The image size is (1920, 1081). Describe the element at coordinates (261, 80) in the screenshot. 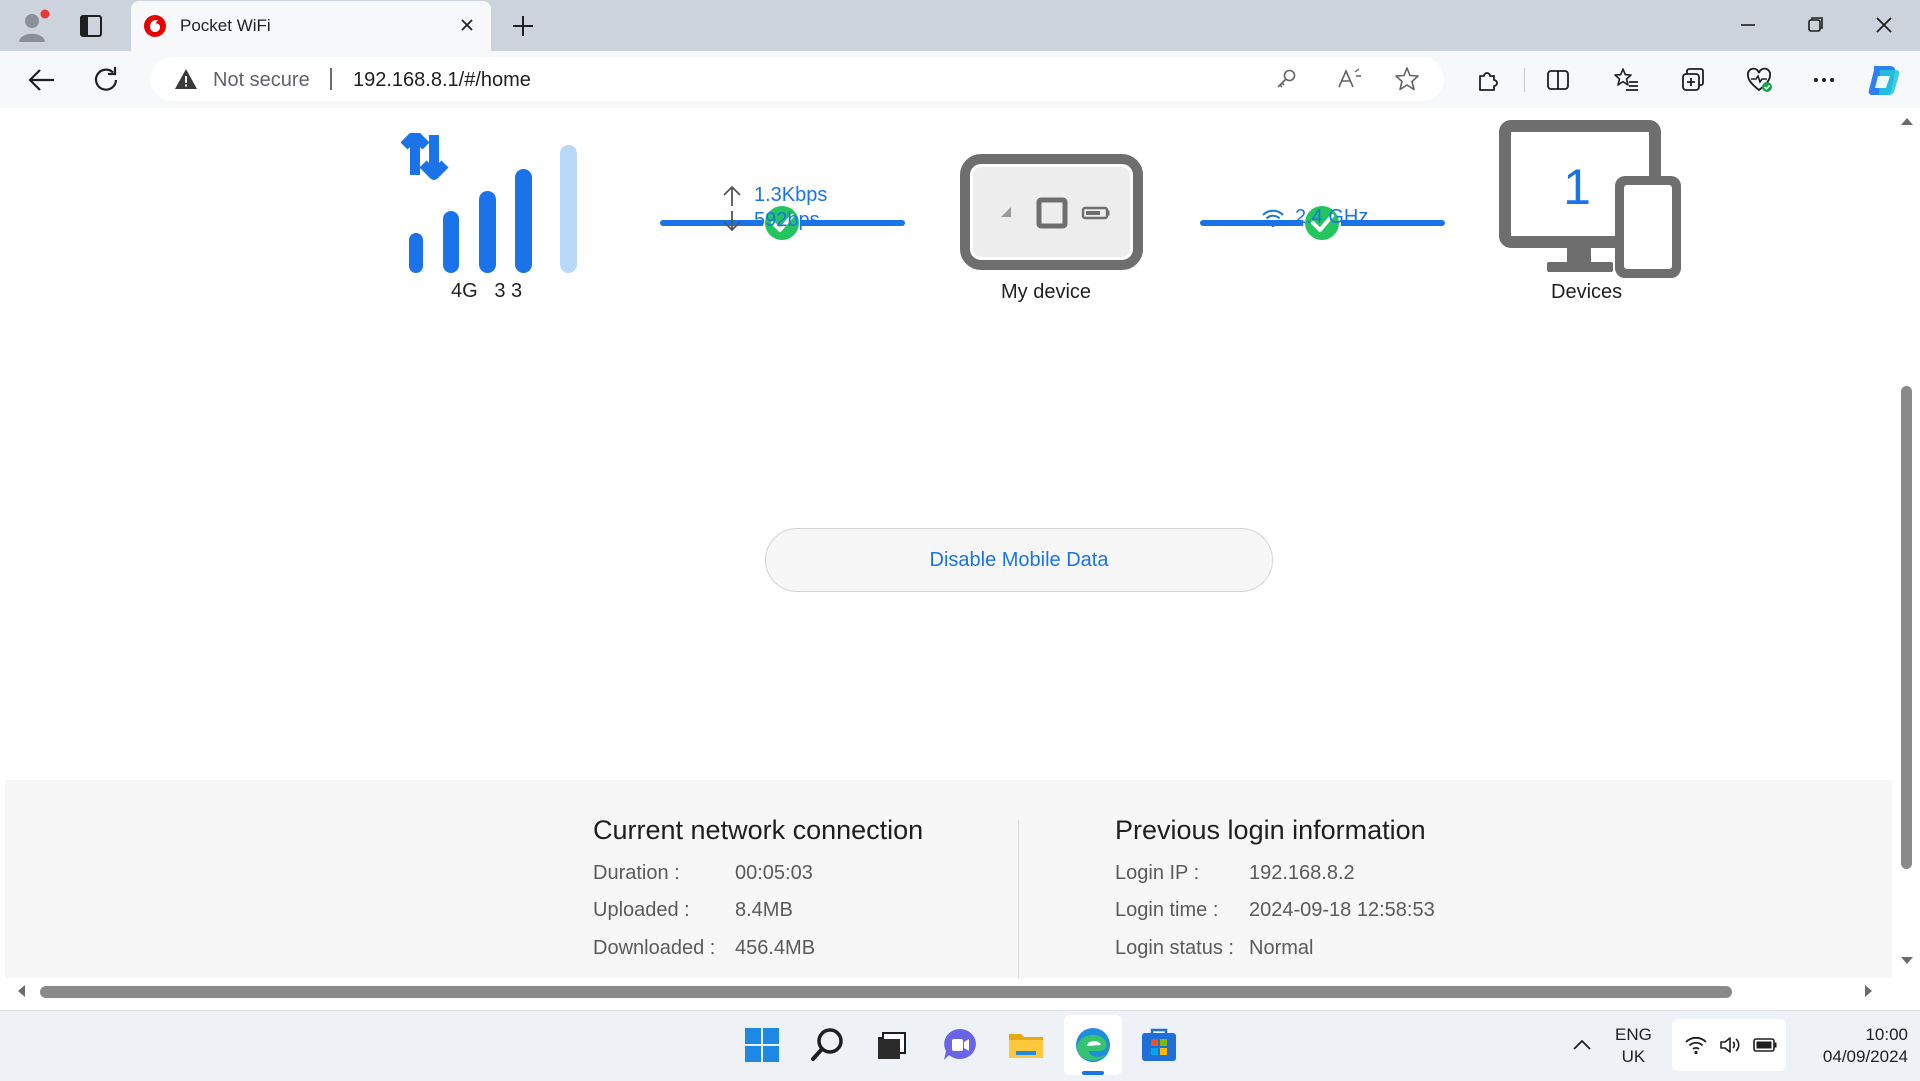

I see `security-status: Not secure` at that location.